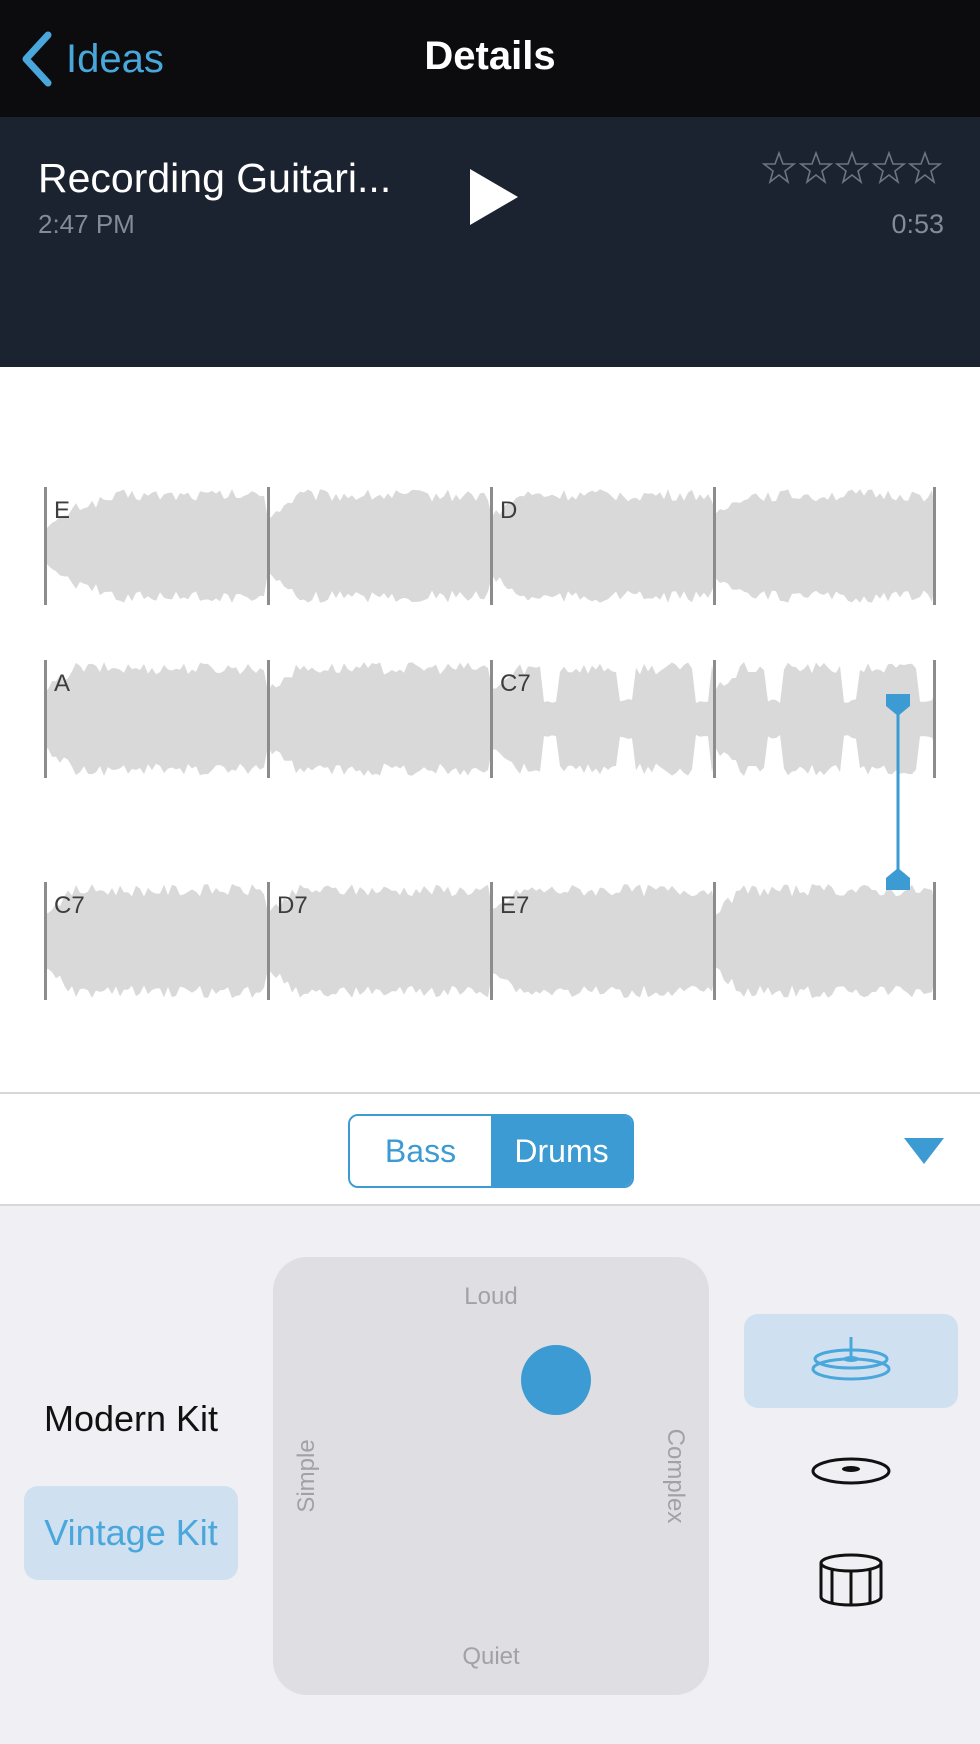  Describe the element at coordinates (131, 1419) in the screenshot. I see `kit-modern: Modern Kit` at that location.